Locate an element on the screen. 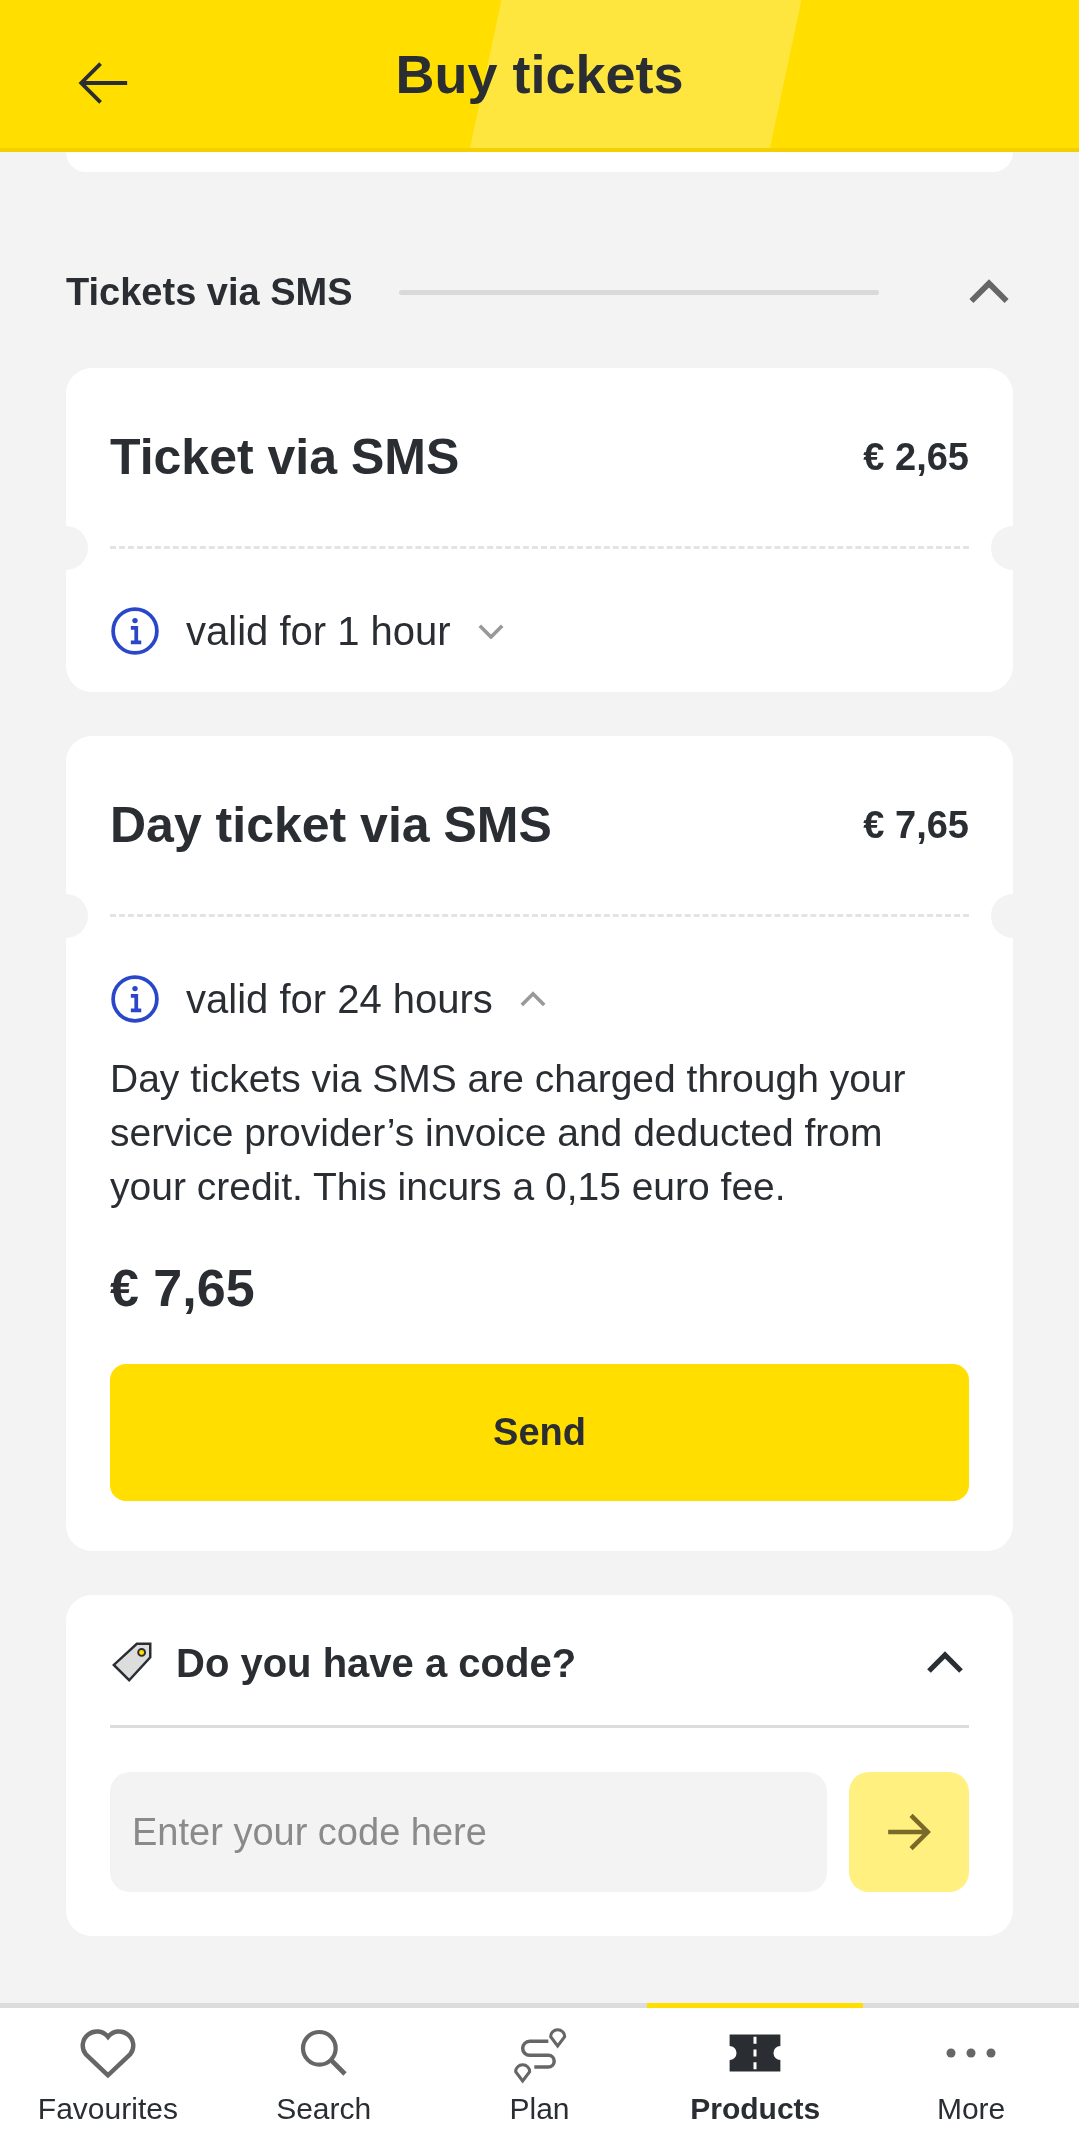 This screenshot has width=1079, height=2138. page-title: Buy tickets is located at coordinates (539, 74).